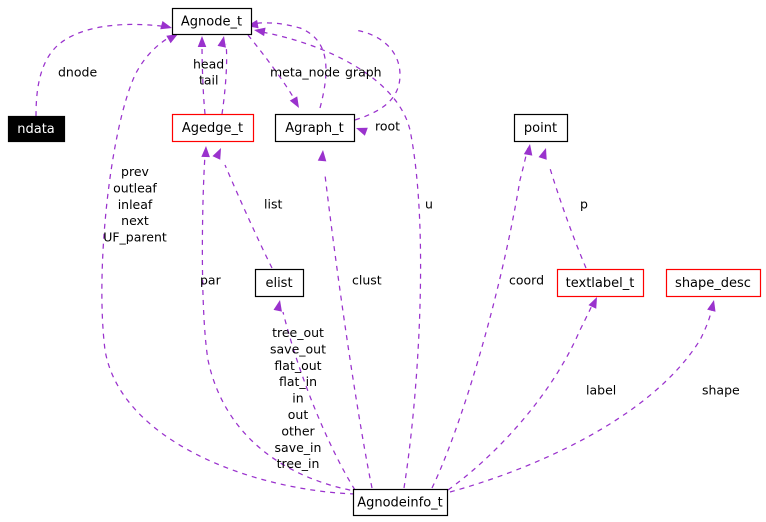  I want to click on edge-label: list, so click(273, 204).